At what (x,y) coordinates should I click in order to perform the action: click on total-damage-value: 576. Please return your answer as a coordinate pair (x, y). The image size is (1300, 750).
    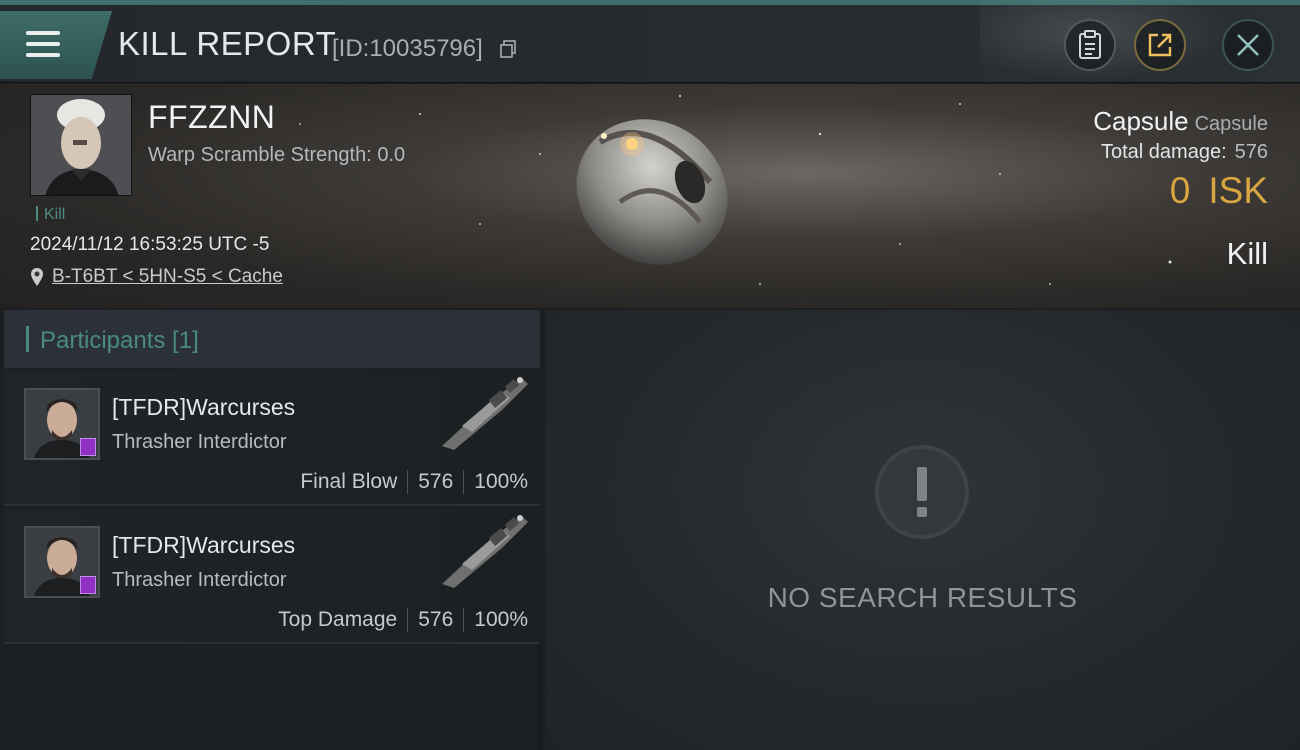
    Looking at the image, I should click on (1251, 152).